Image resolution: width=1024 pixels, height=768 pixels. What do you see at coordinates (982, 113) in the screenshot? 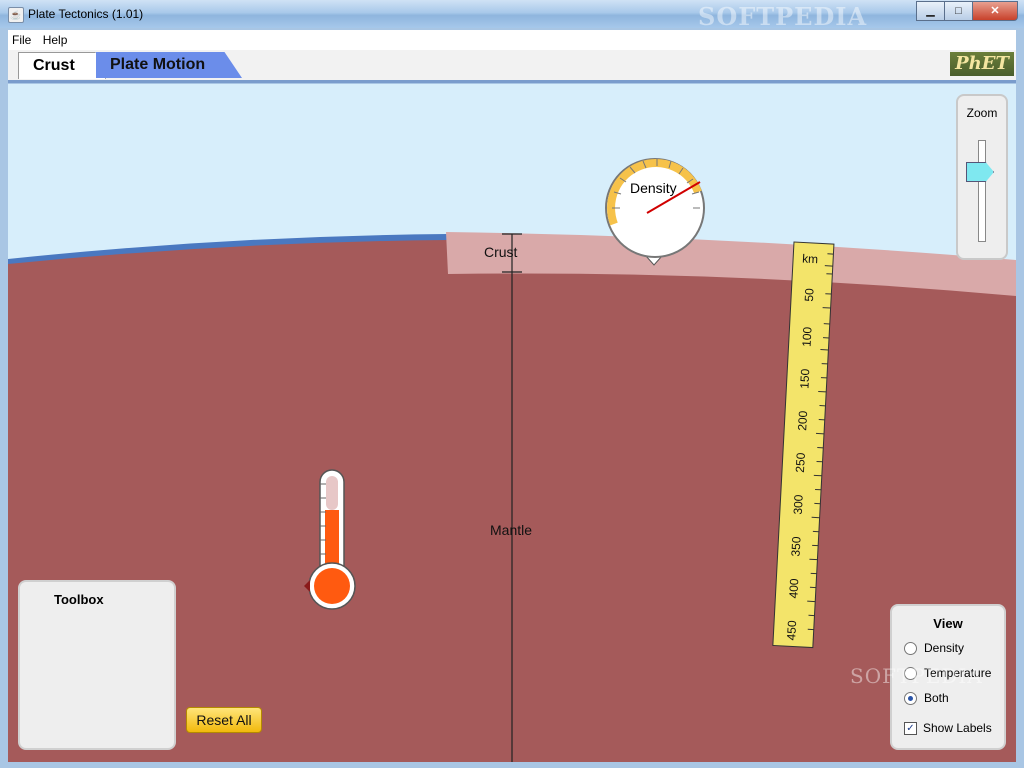
I see `zoom-label: Zoom` at bounding box center [982, 113].